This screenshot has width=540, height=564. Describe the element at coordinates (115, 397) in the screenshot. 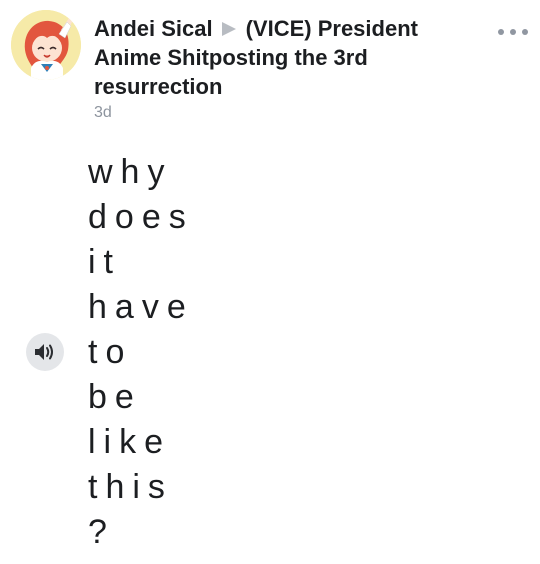

I see `post-body-line: be` at that location.